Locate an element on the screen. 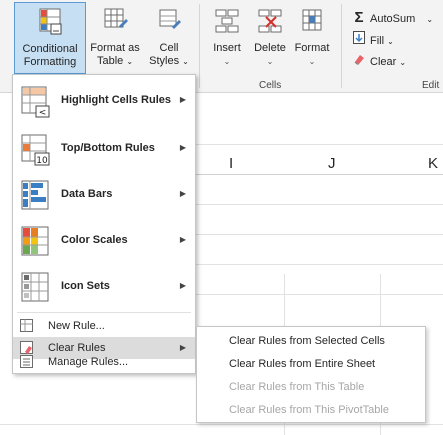  conditional-formatting-button: Conditional Formatting ⌄ is located at coordinates (50, 41).